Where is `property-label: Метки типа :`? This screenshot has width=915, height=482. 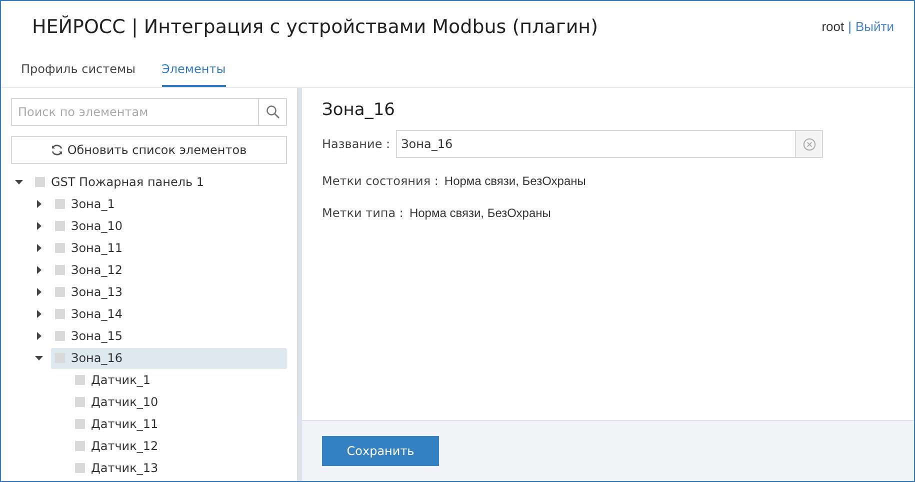
property-label: Метки типа : is located at coordinates (363, 213).